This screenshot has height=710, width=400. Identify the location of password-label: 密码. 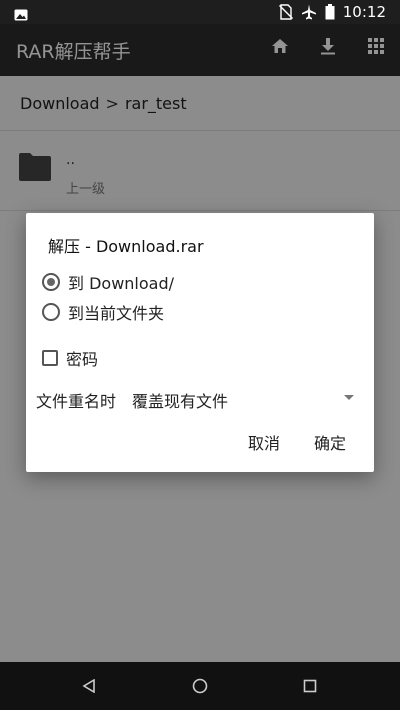
(82, 359).